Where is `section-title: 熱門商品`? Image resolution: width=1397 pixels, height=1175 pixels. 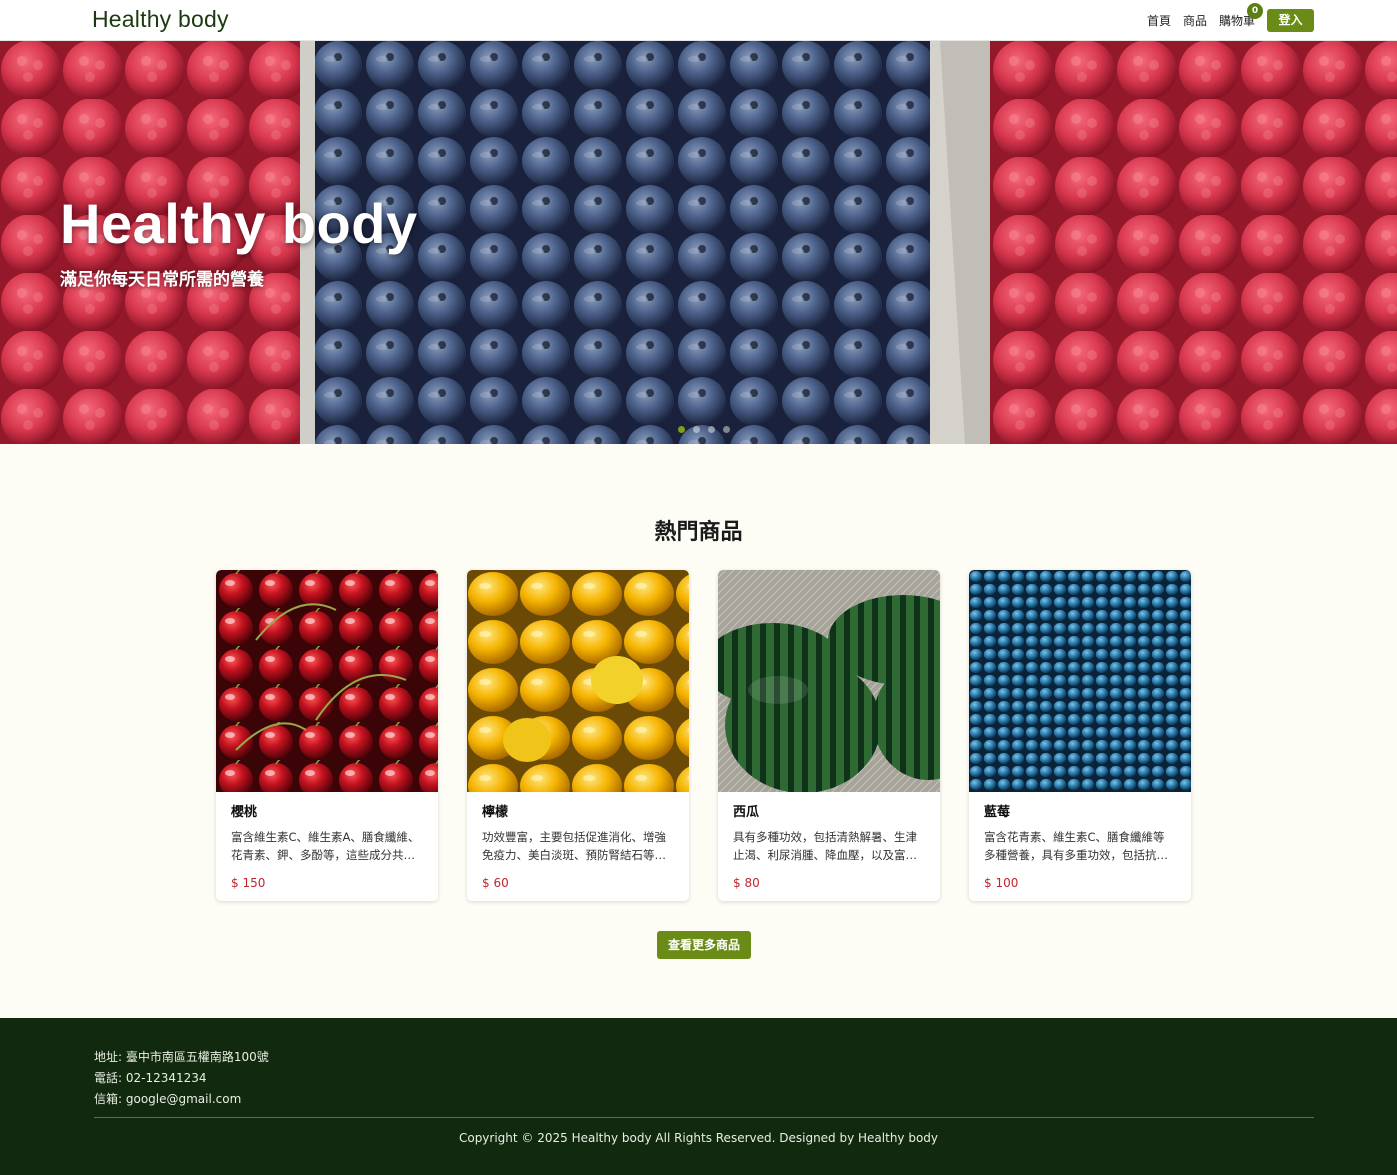
section-title: 熱門商品 is located at coordinates (698, 532).